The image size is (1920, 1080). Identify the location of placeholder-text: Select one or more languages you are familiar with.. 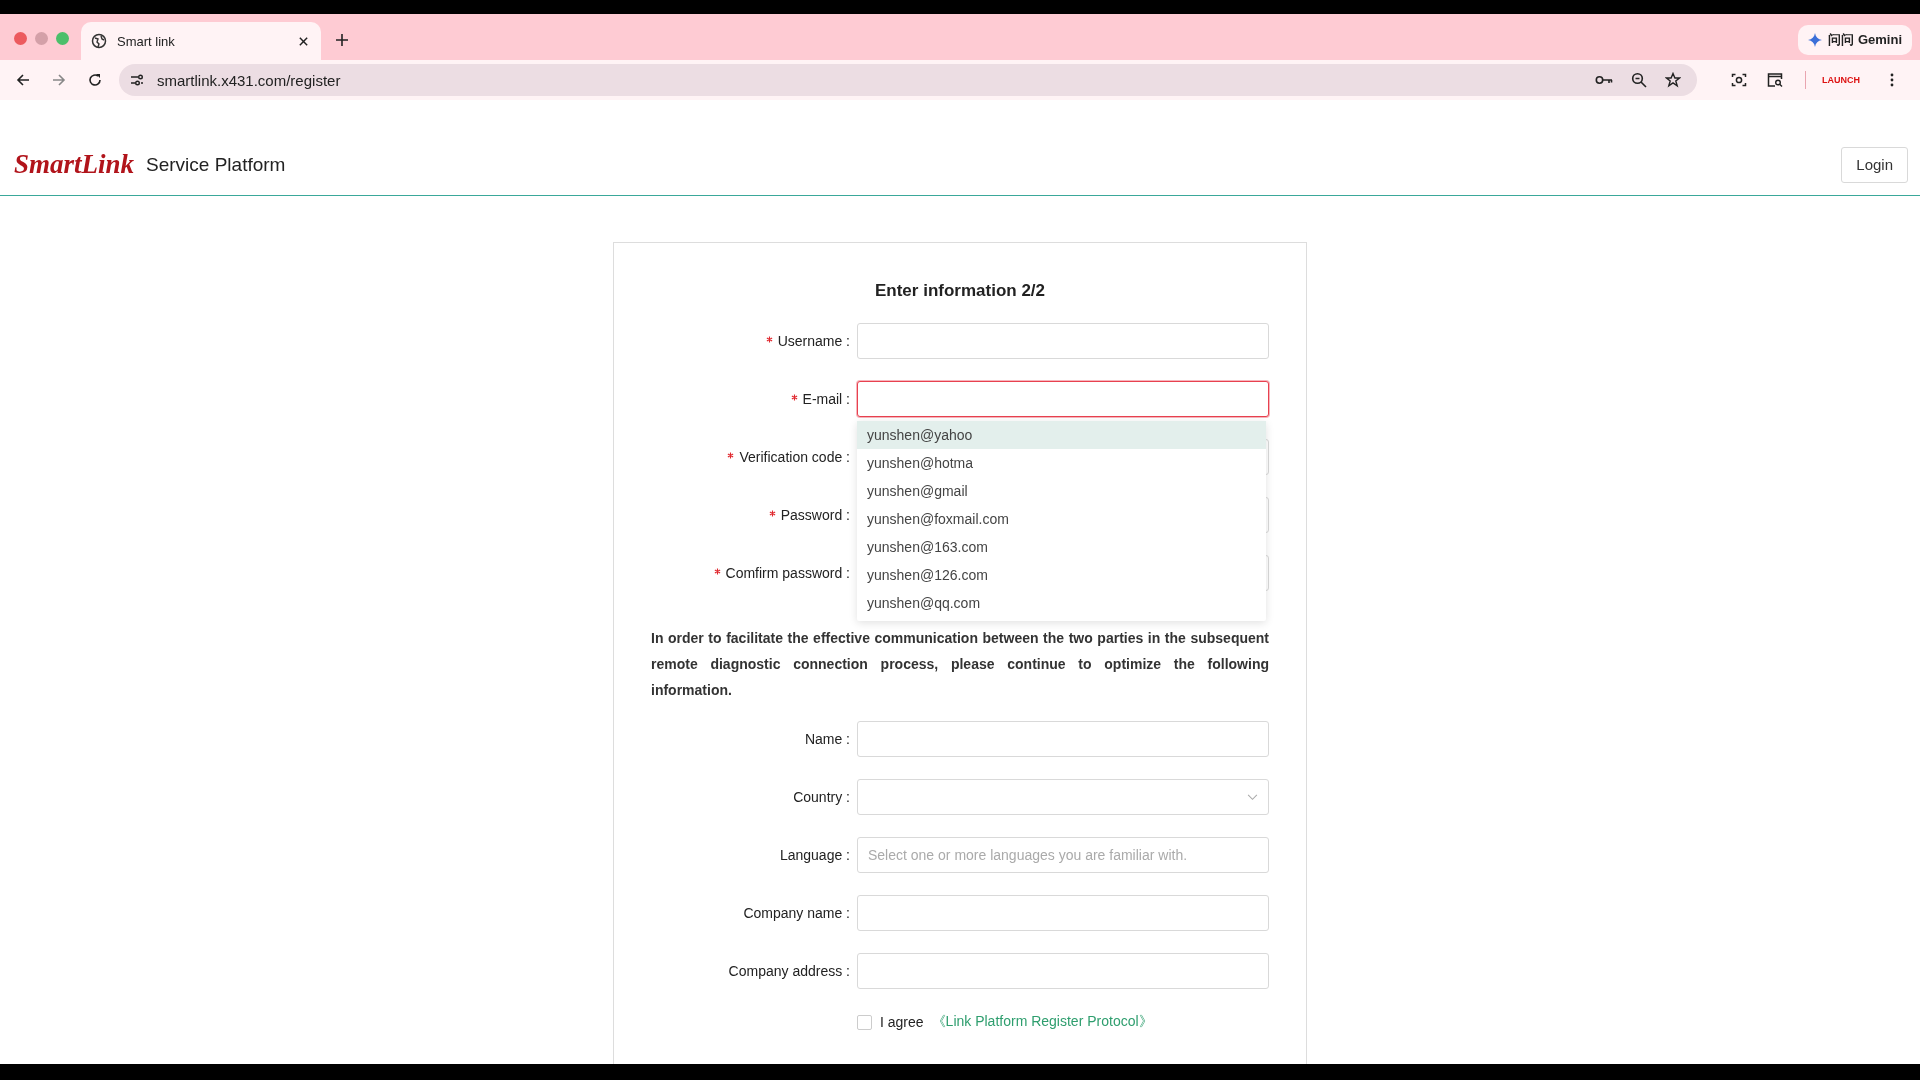
(1028, 855).